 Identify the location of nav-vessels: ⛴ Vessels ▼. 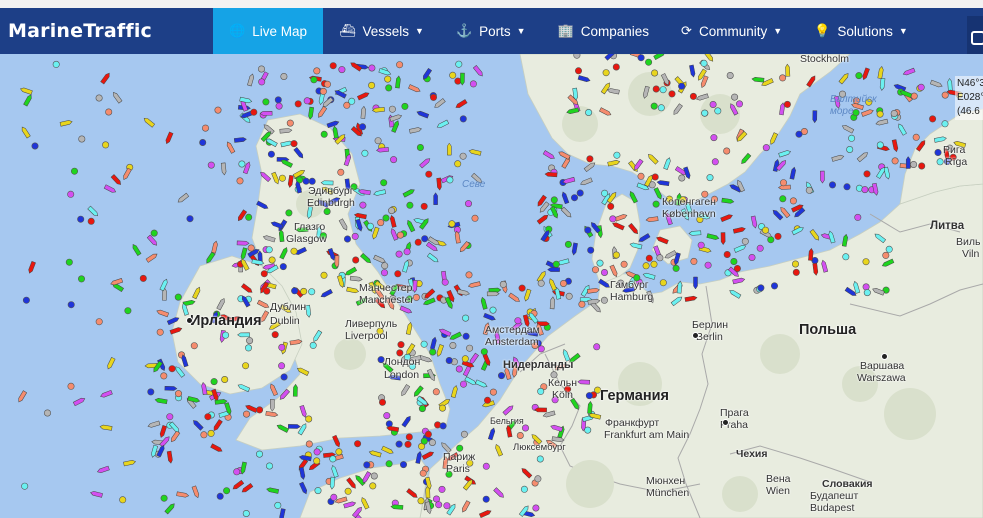
(381, 31).